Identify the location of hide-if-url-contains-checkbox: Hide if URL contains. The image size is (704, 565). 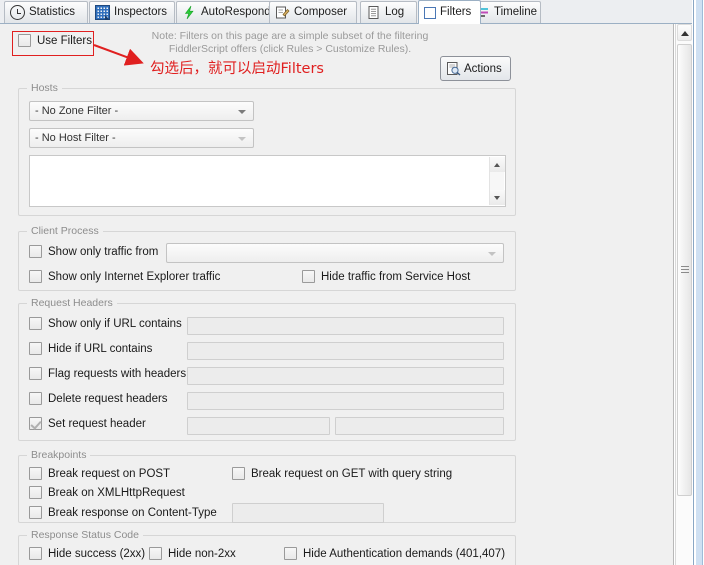
(90, 348).